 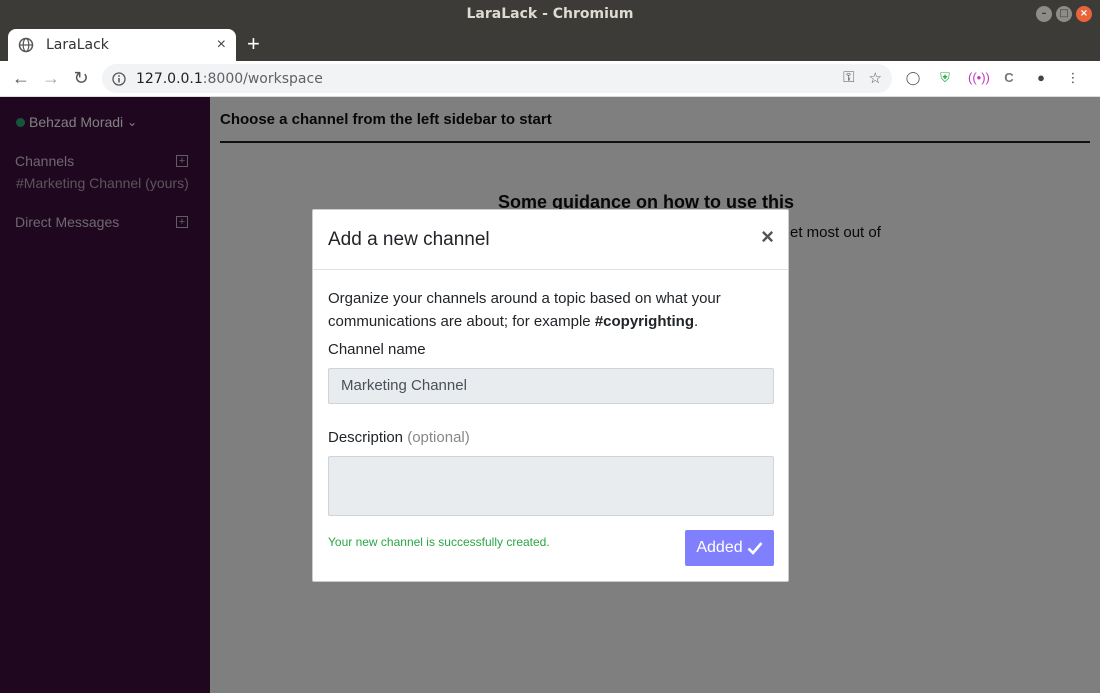 I want to click on browser-tab: LaraLack ×, so click(x=122, y=45).